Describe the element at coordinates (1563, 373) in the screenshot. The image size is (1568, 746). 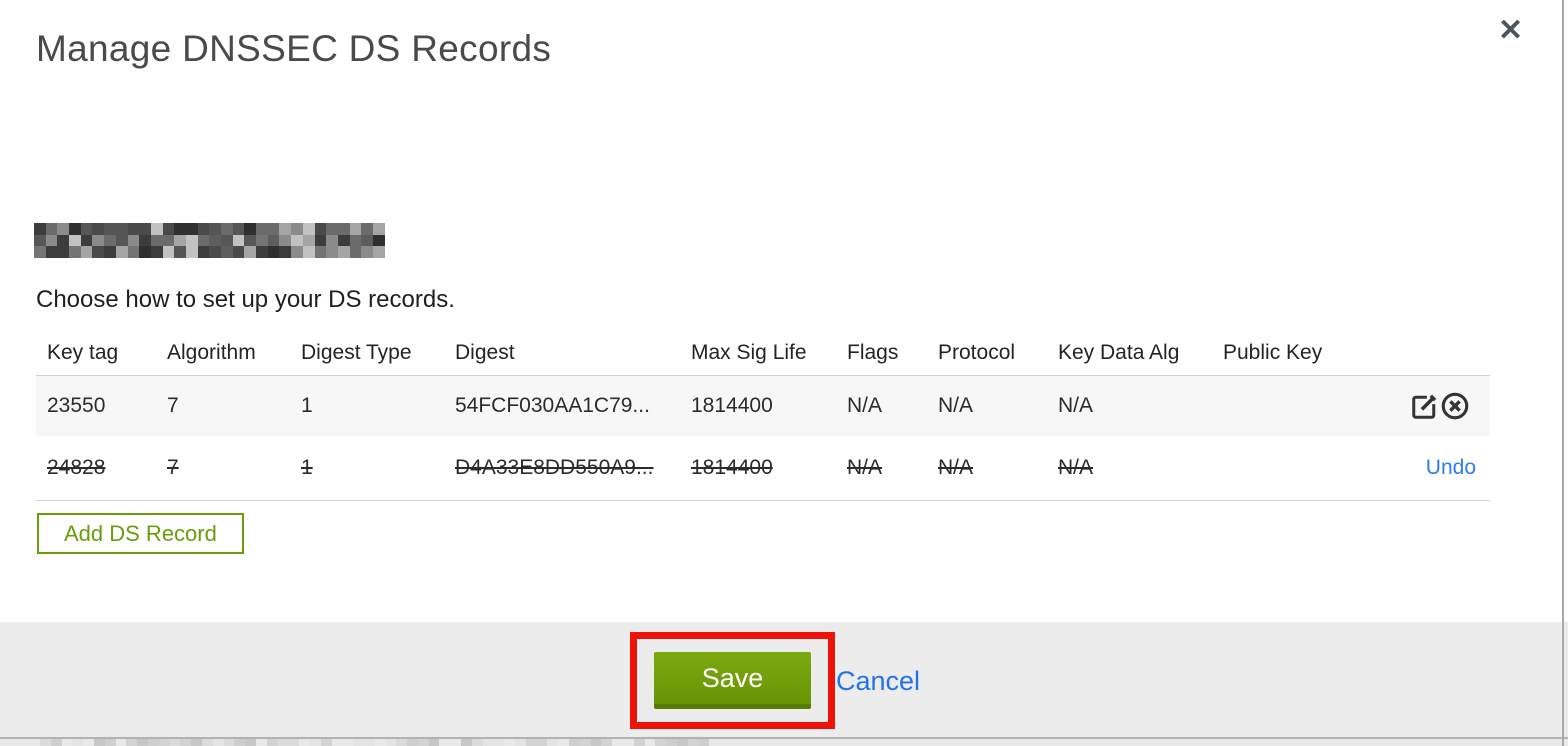
I see `modal-right-border` at that location.